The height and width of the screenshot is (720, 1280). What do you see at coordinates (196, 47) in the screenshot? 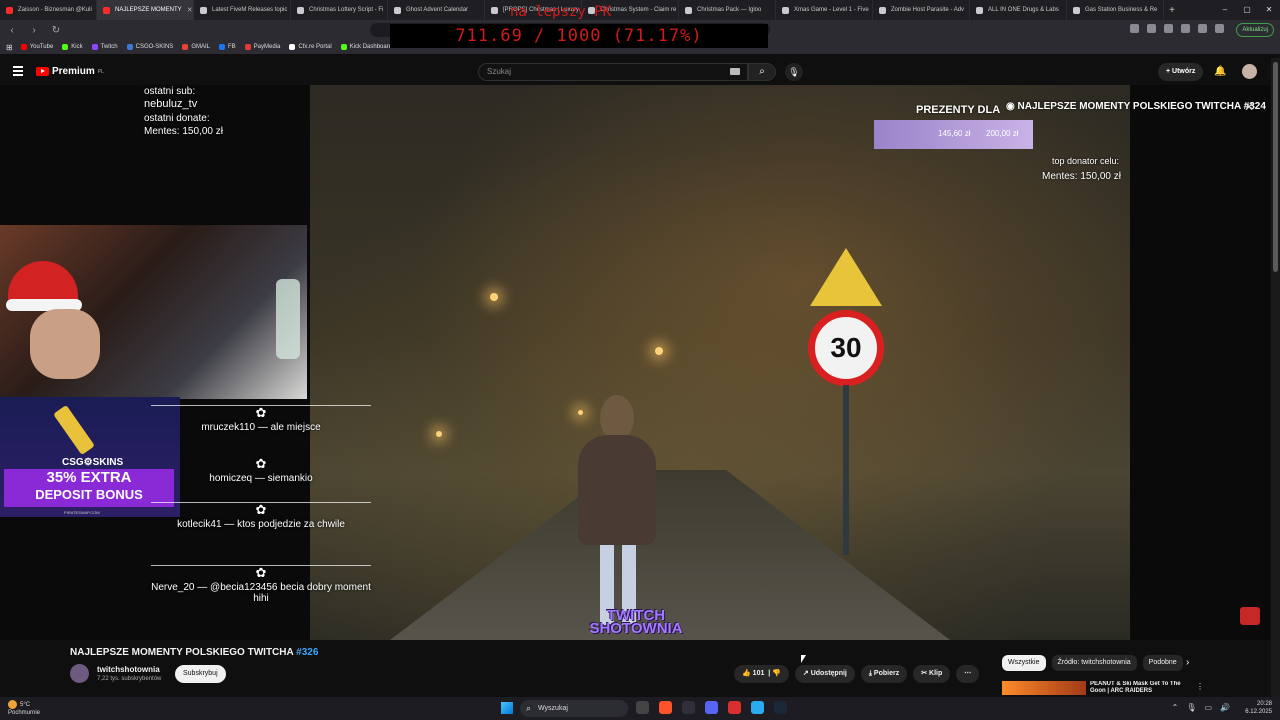
I see `bookmark-item: GMAIL` at bounding box center [196, 47].